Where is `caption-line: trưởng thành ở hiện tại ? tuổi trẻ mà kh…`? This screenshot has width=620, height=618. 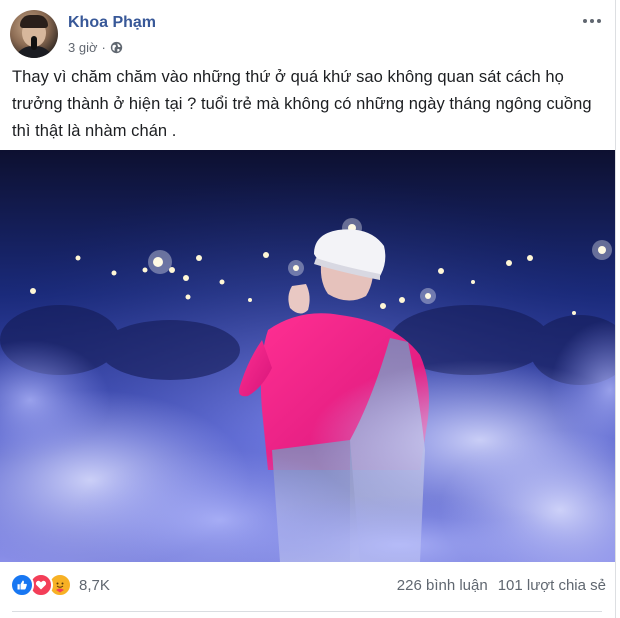 caption-line: trưởng thành ở hiện tại ? tuổi trẻ mà kh… is located at coordinates (302, 104).